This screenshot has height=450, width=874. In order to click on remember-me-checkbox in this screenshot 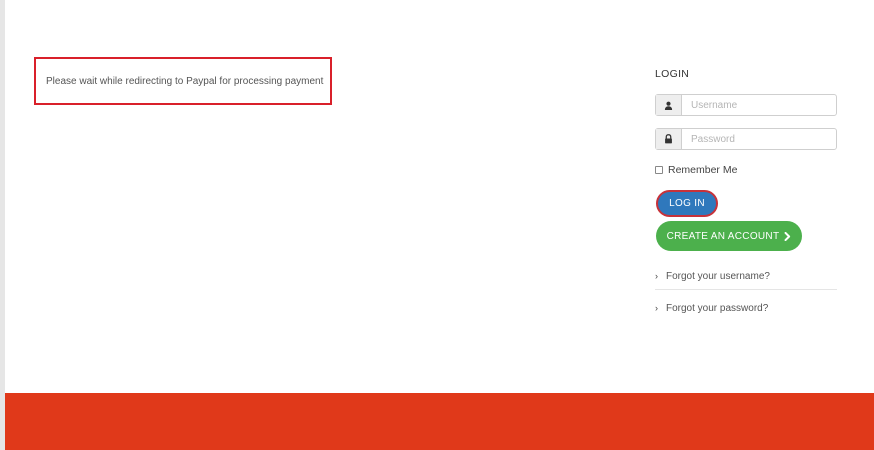, I will do `click(659, 170)`.